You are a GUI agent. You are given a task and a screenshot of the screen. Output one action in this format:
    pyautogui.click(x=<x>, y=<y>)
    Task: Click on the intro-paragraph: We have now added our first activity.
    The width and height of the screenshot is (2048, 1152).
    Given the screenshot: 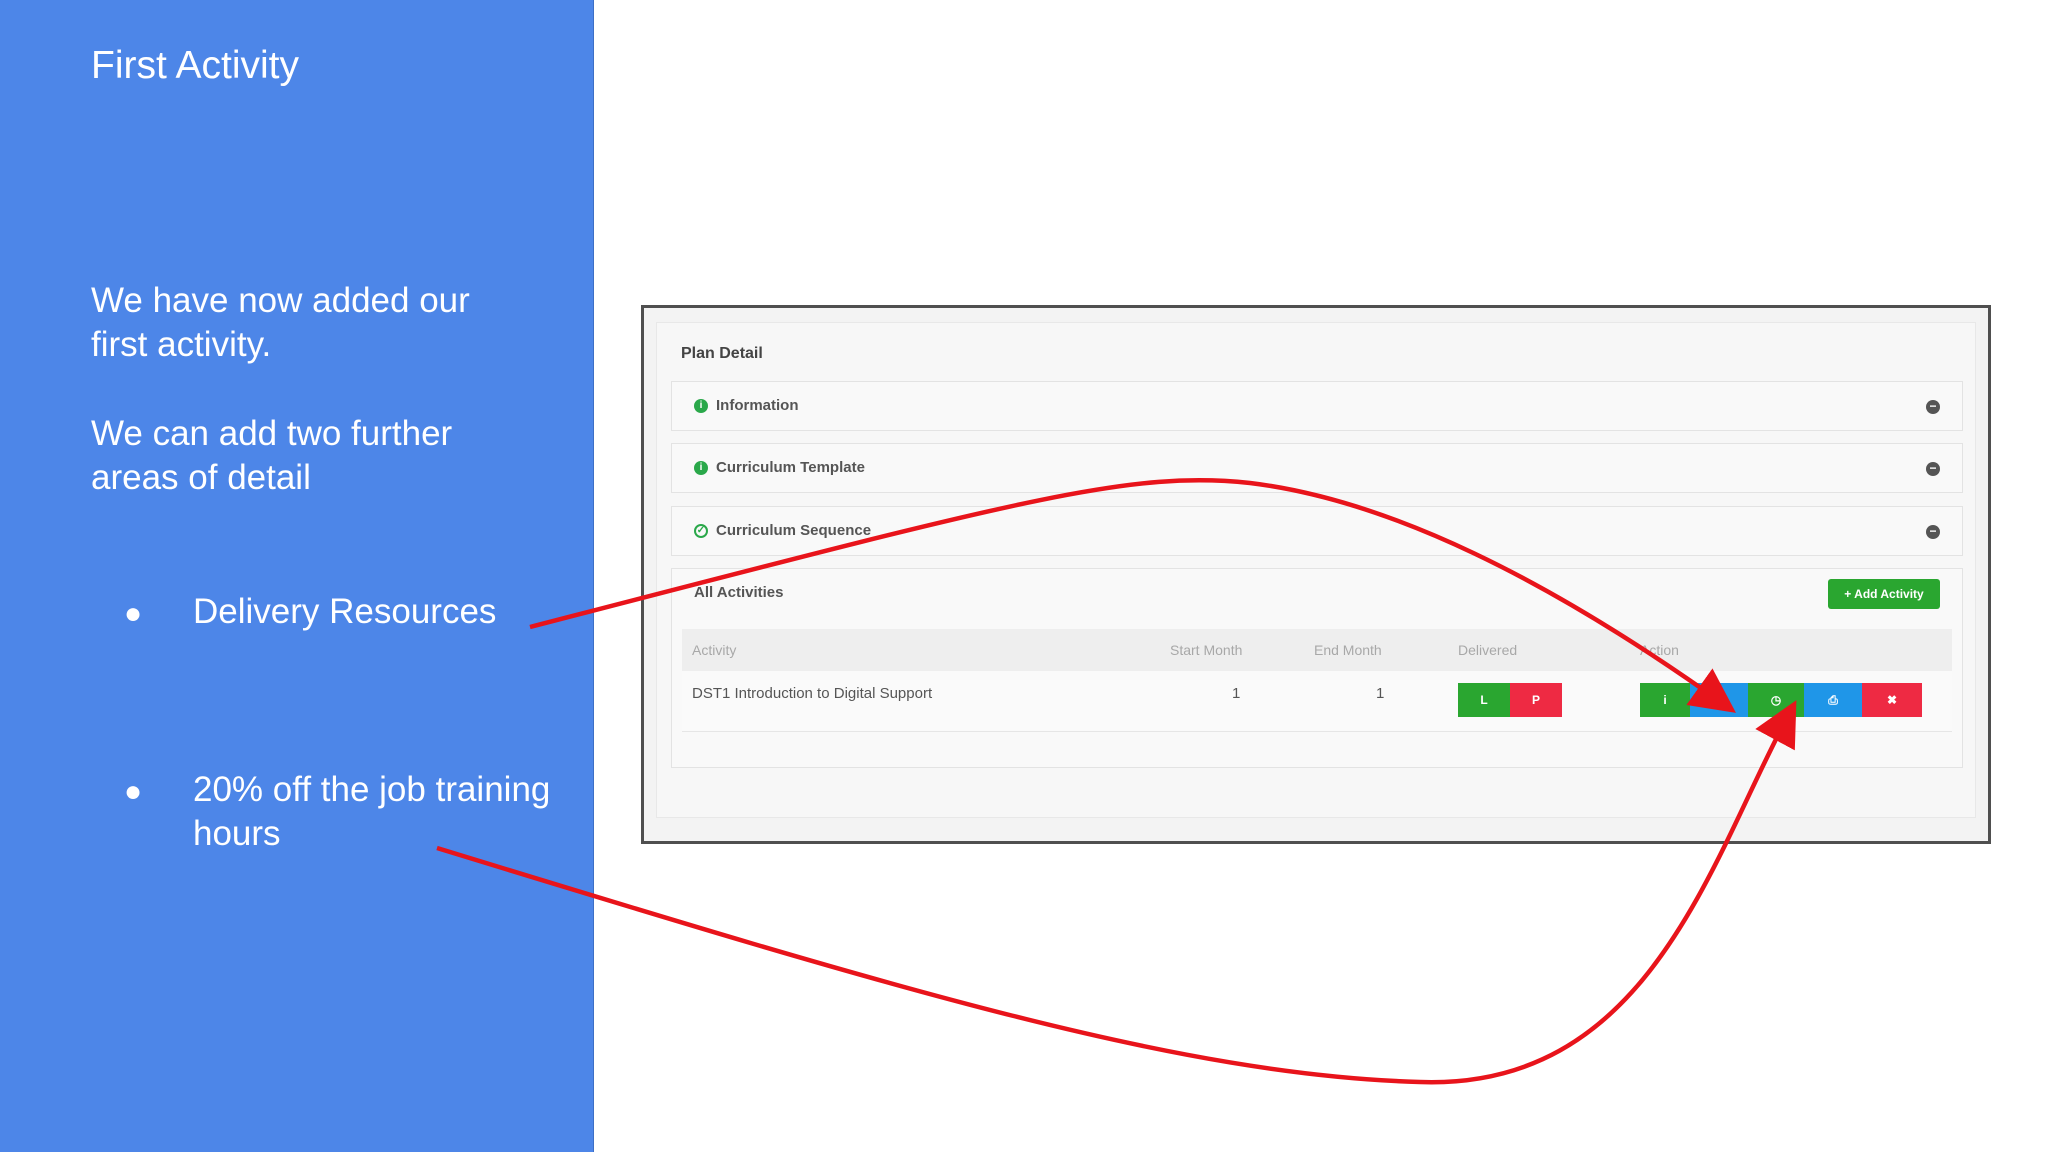 What is the action you would take?
    pyautogui.click(x=280, y=322)
    